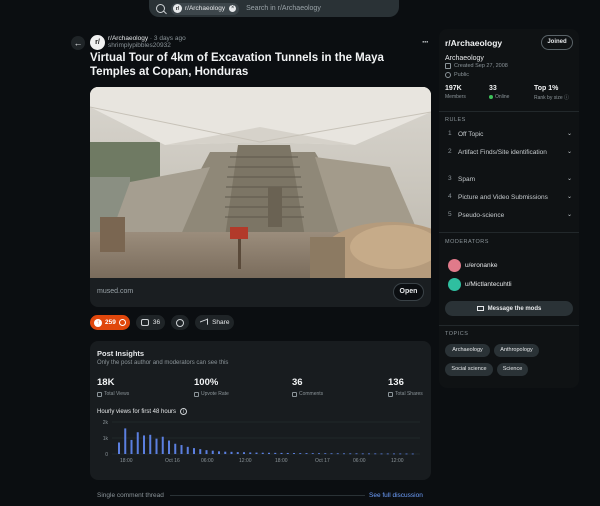 The width and height of the screenshot is (600, 506). Describe the element at coordinates (205, 8) in the screenshot. I see `subreddit-filter-chip: r/ r/Archaeology ×` at that location.